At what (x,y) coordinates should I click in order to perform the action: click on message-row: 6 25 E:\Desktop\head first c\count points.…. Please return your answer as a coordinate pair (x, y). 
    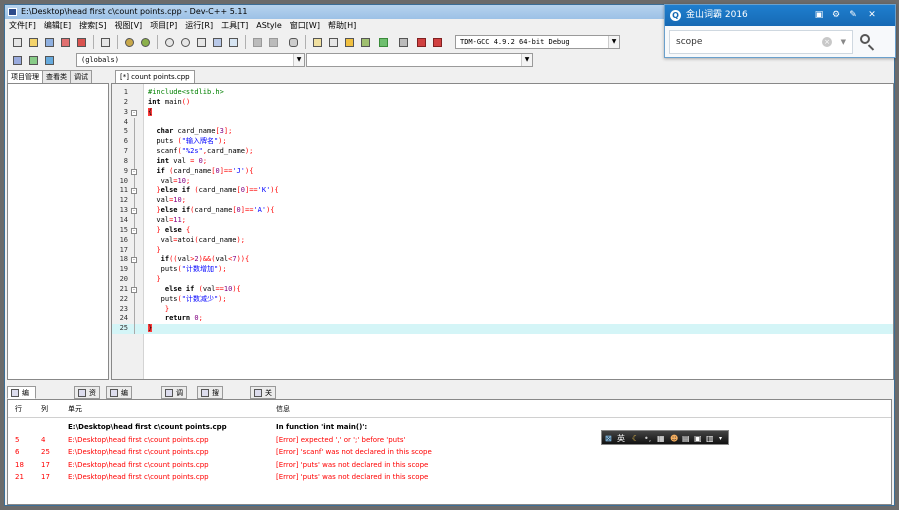
    Looking at the image, I should click on (449, 452).